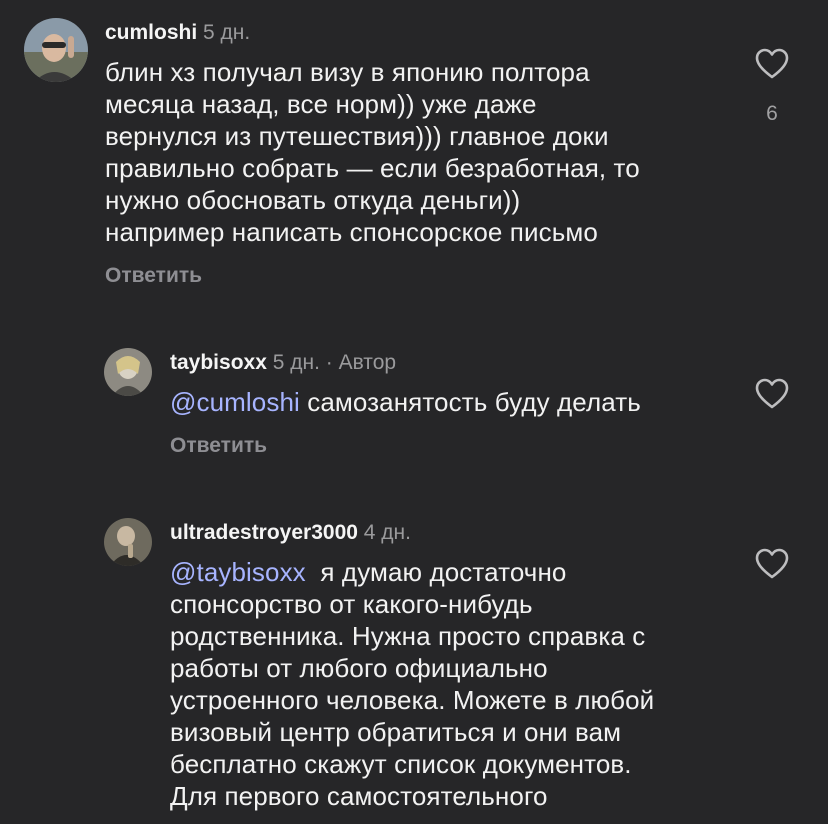 Image resolution: width=828 pixels, height=824 pixels. I want to click on avatar, so click(128, 542).